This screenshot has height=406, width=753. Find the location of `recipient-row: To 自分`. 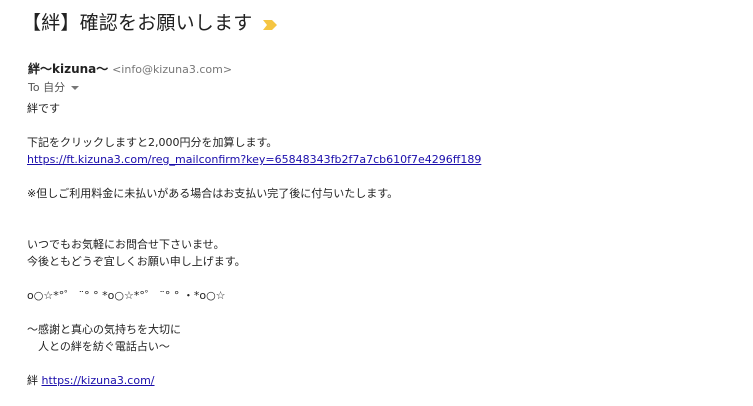

recipient-row: To 自分 is located at coordinates (54, 87).